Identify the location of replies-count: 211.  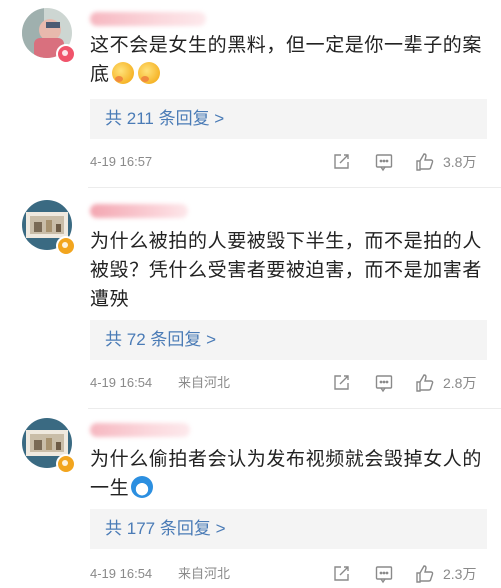
(140, 118).